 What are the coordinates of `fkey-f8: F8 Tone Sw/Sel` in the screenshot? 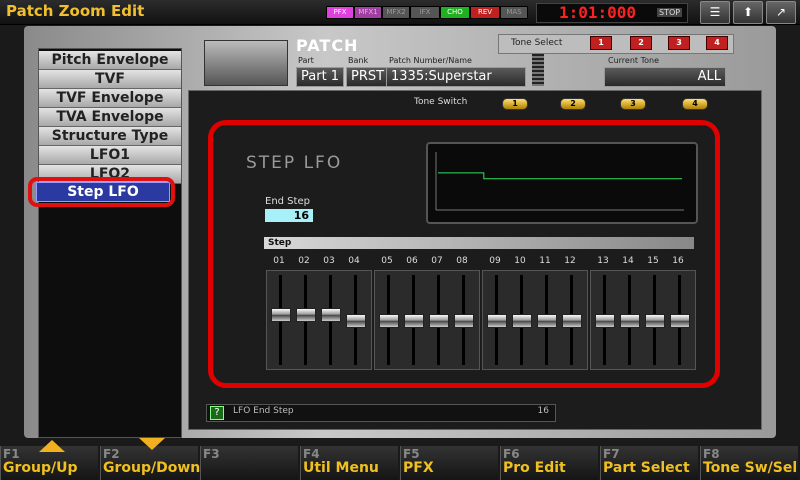 It's located at (749, 463).